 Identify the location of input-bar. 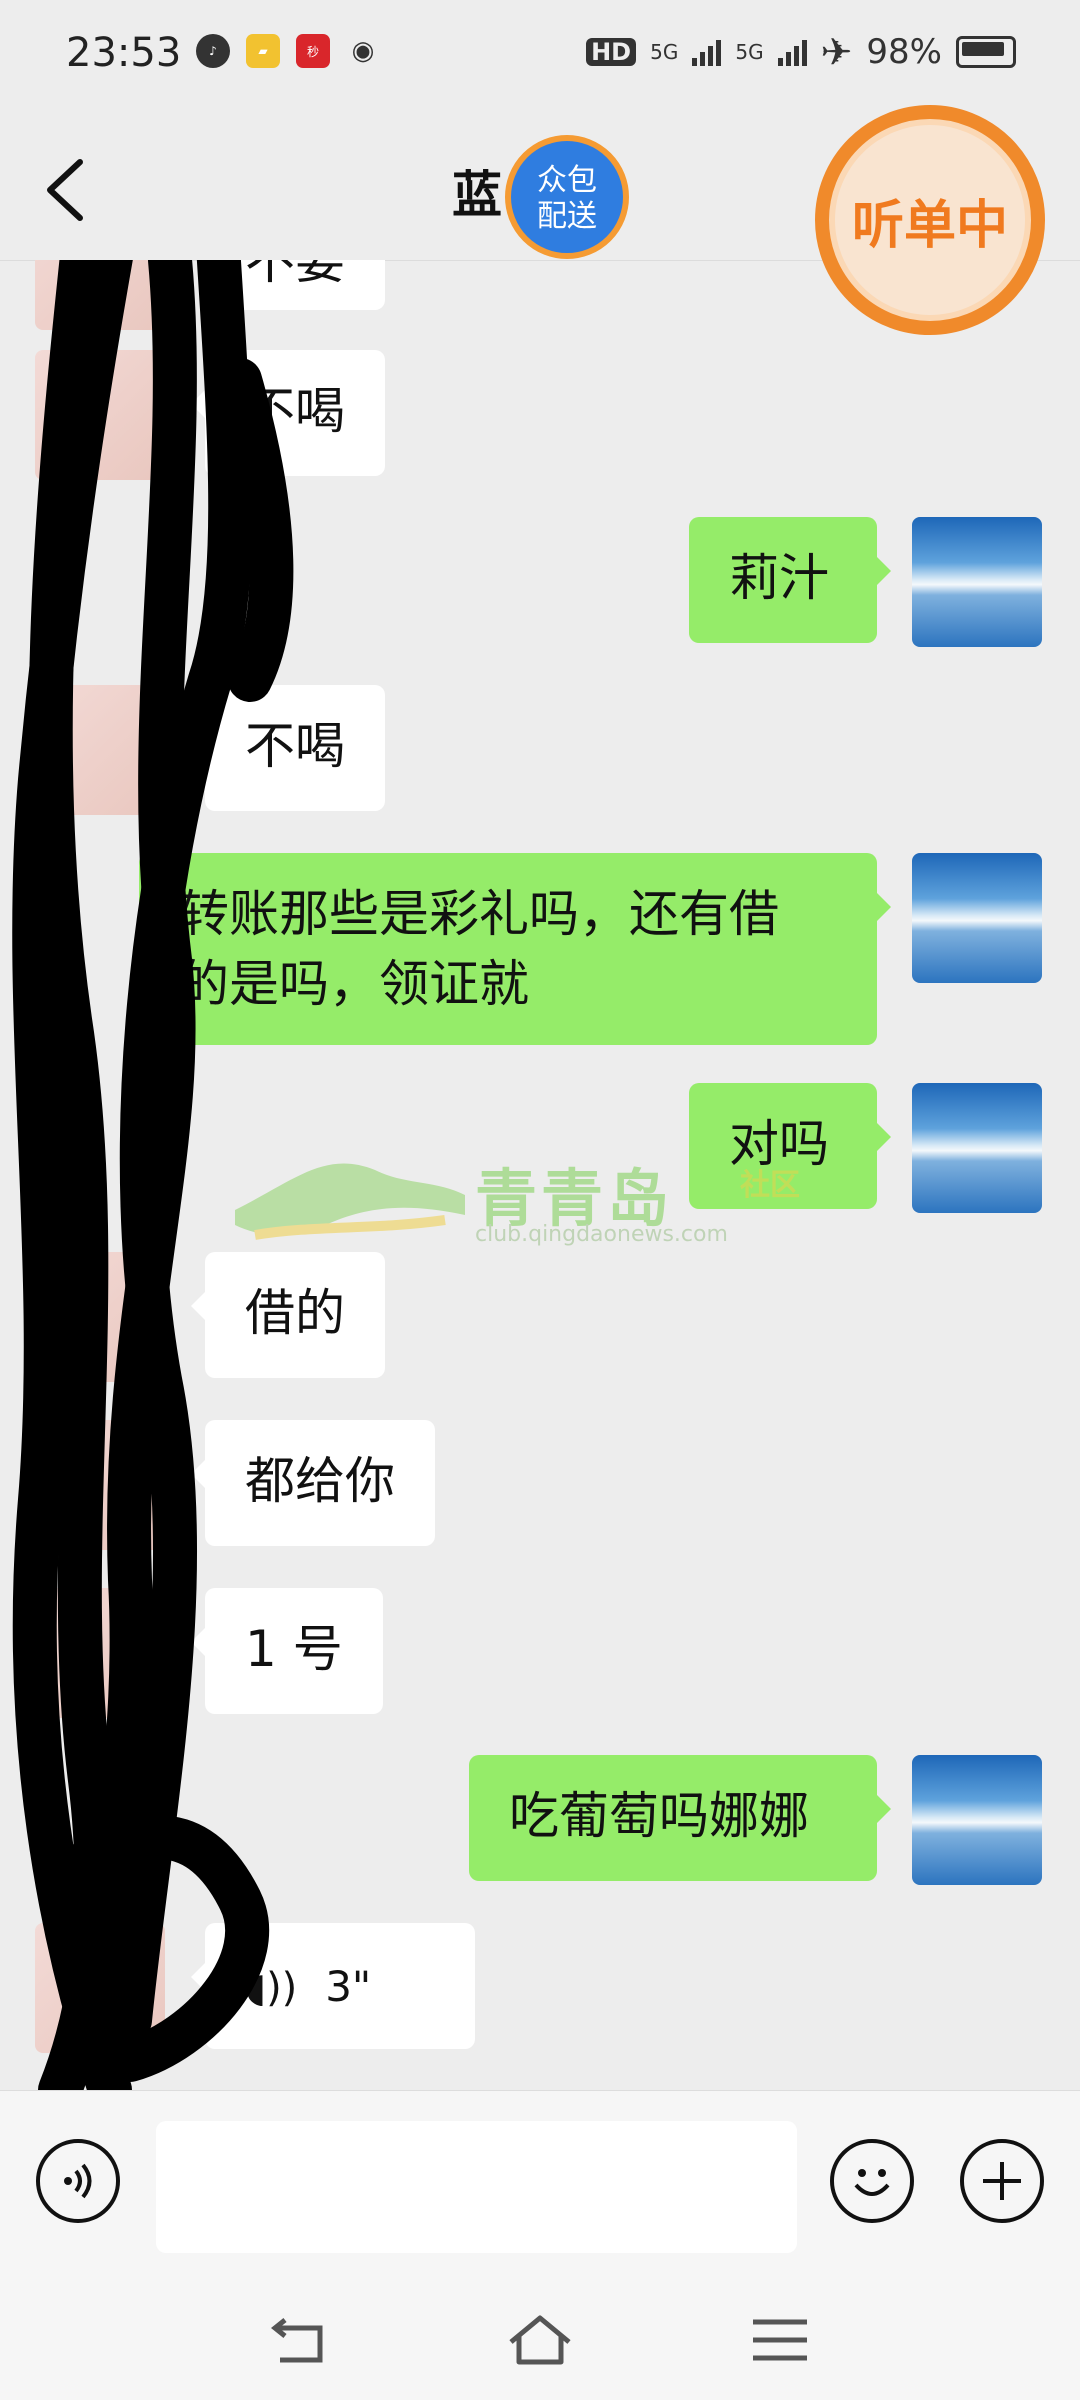
(540, 2180).